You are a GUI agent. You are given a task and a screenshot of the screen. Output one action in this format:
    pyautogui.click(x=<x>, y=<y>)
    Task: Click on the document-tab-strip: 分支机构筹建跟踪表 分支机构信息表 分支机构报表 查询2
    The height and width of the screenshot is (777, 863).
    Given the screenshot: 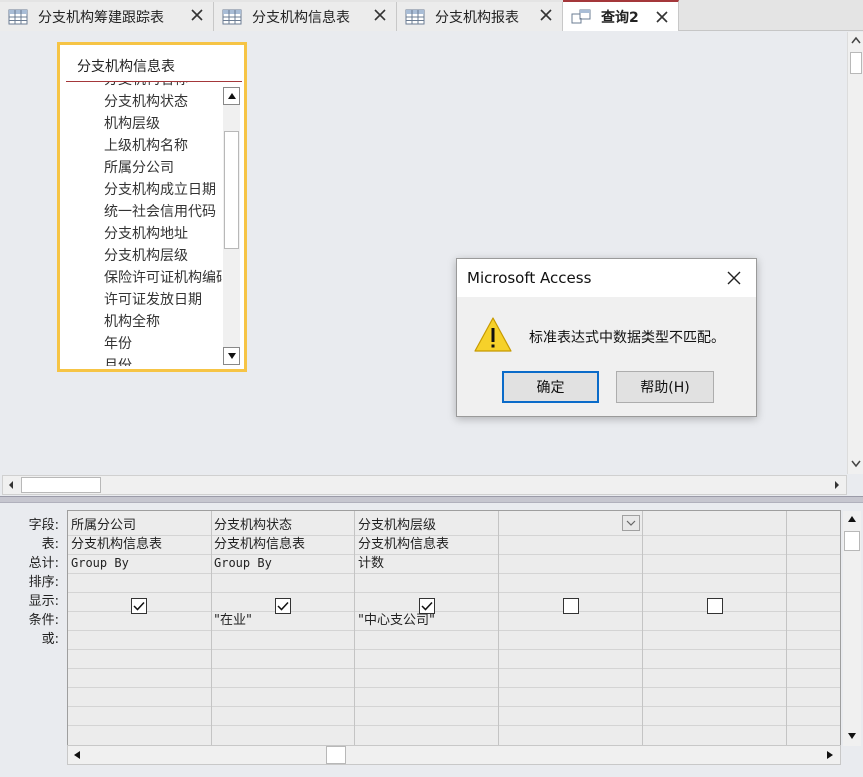 What is the action you would take?
    pyautogui.click(x=431, y=15)
    